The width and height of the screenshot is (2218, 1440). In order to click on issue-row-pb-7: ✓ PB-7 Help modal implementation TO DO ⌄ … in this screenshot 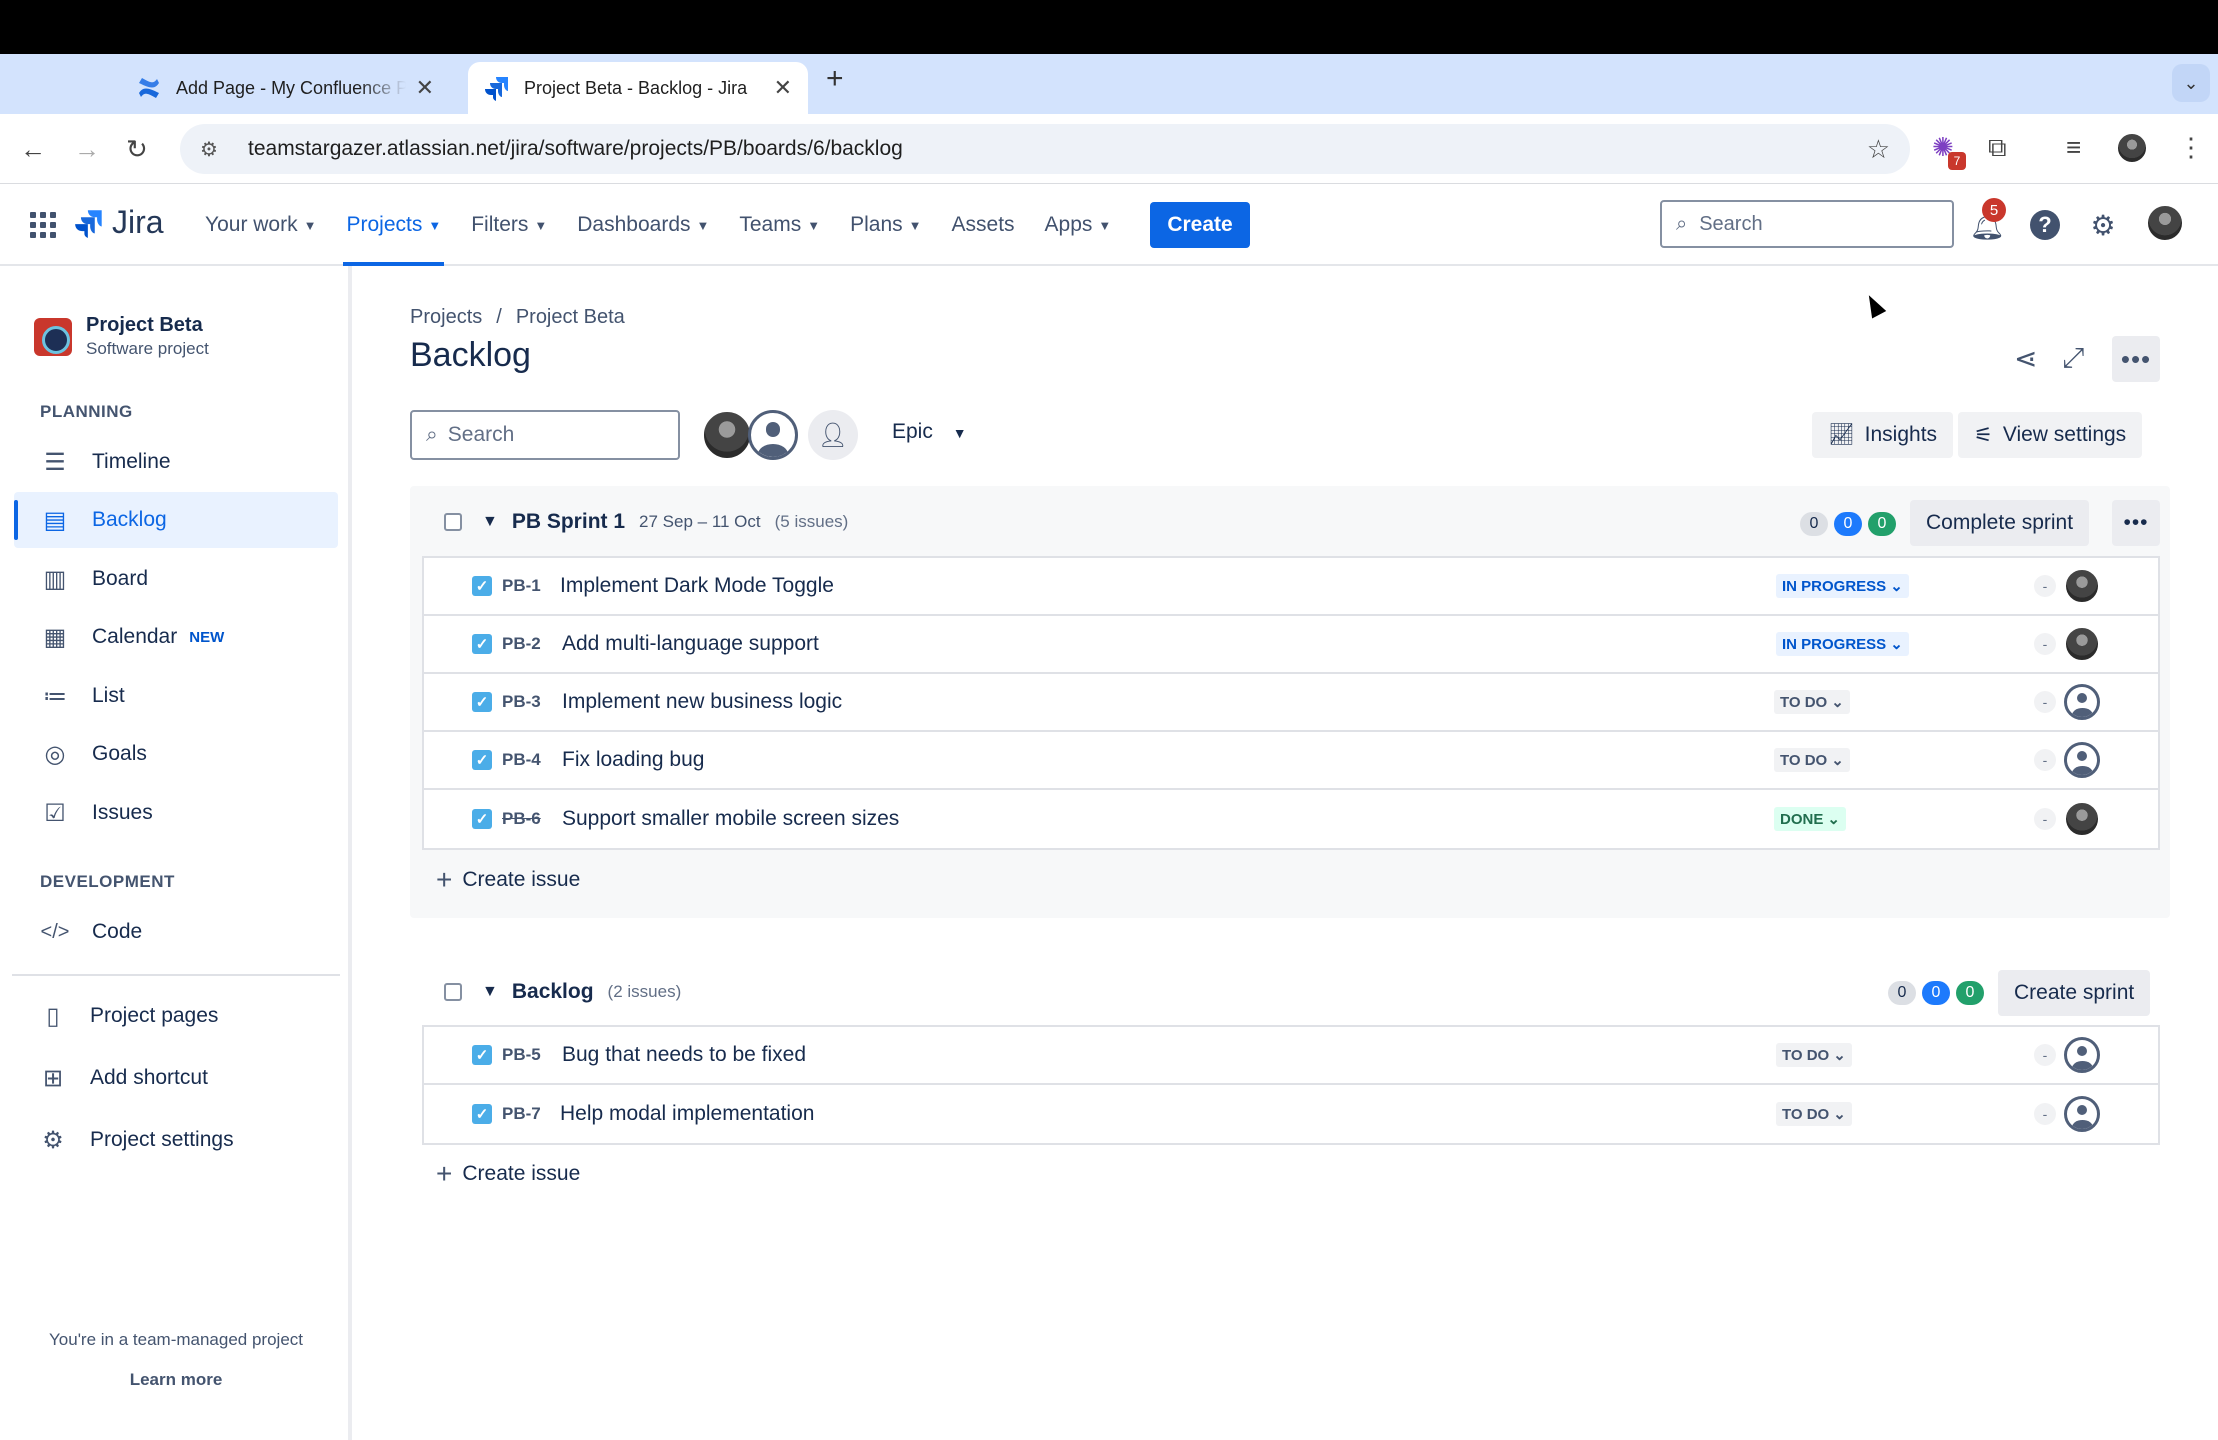, I will do `click(1291, 1114)`.